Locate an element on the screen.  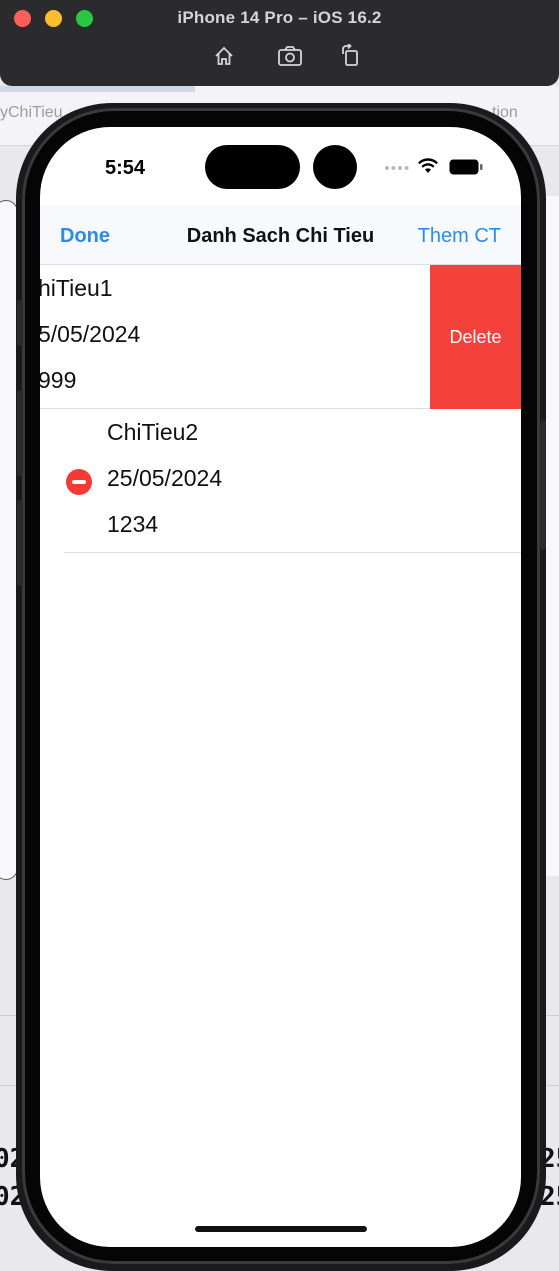
expense-date: 25/05/2024 is located at coordinates (165, 478).